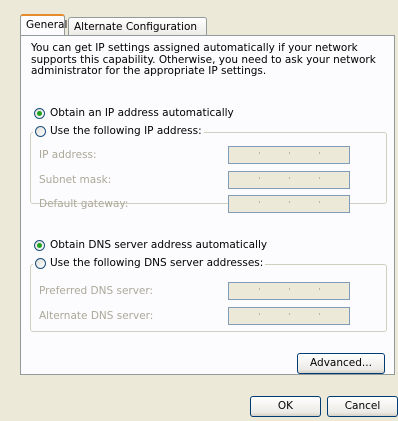 The height and width of the screenshot is (421, 398). What do you see at coordinates (137, 26) in the screenshot?
I see `tab-alternate-configuration: Alternate Configuration` at bounding box center [137, 26].